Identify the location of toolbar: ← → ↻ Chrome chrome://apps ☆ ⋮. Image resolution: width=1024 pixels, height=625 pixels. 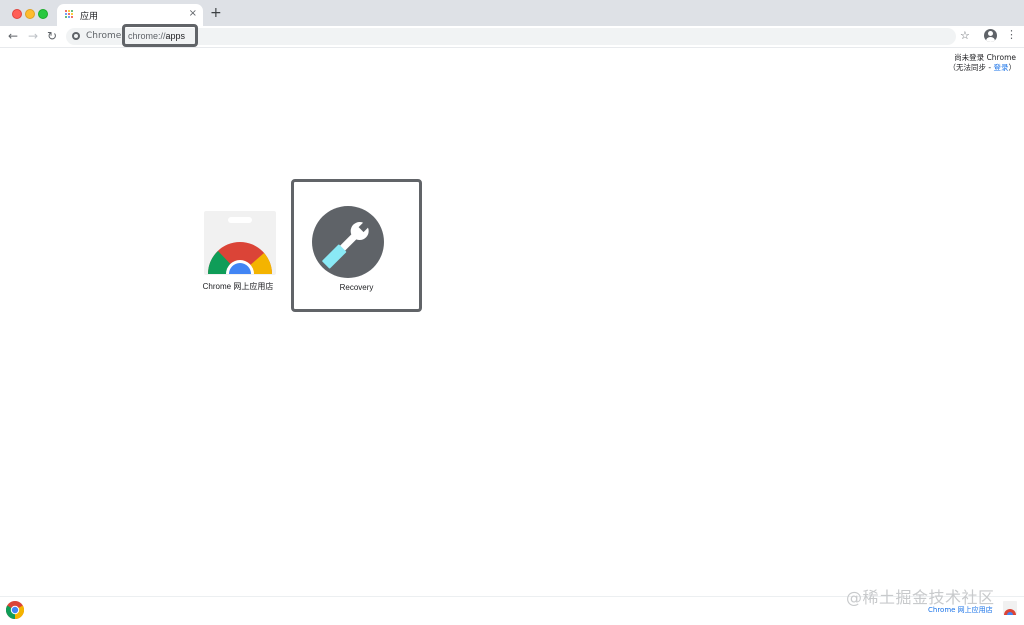
(512, 36).